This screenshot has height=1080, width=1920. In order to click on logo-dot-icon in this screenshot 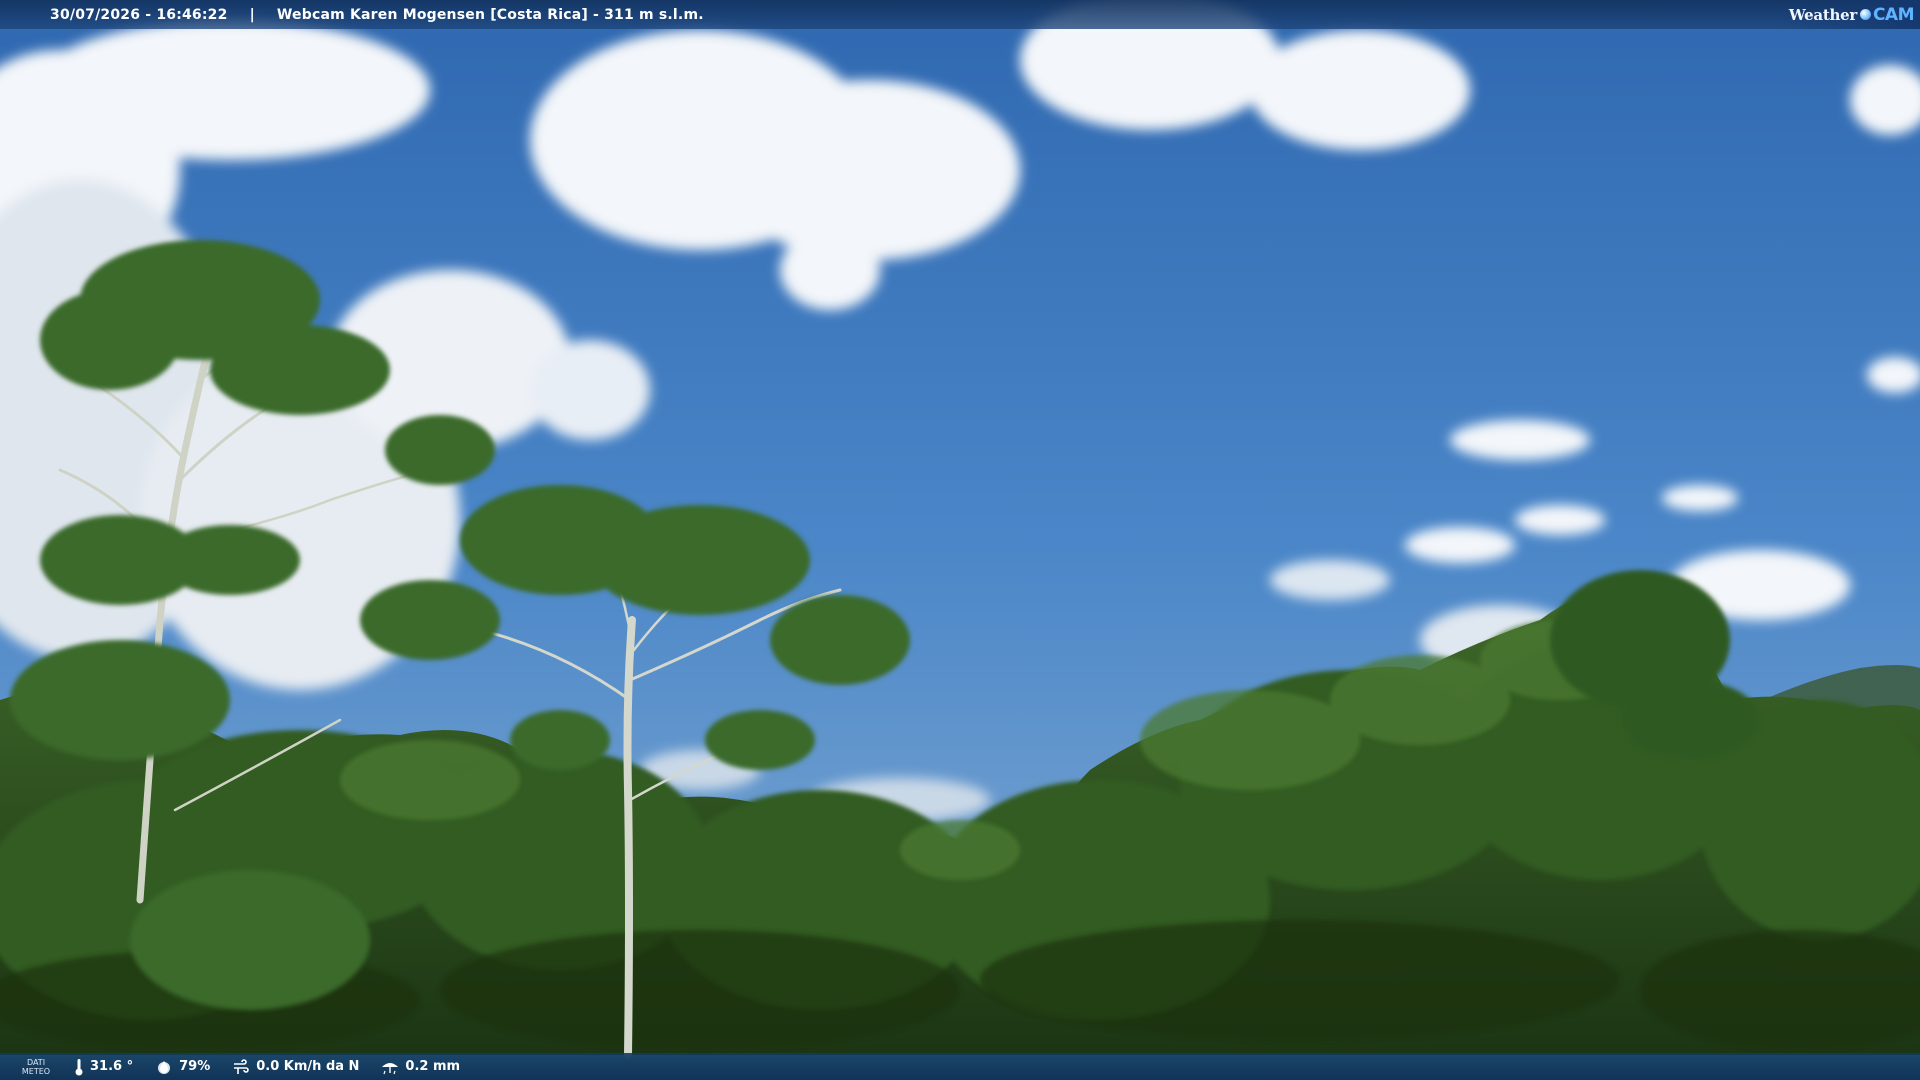, I will do `click(1865, 14)`.